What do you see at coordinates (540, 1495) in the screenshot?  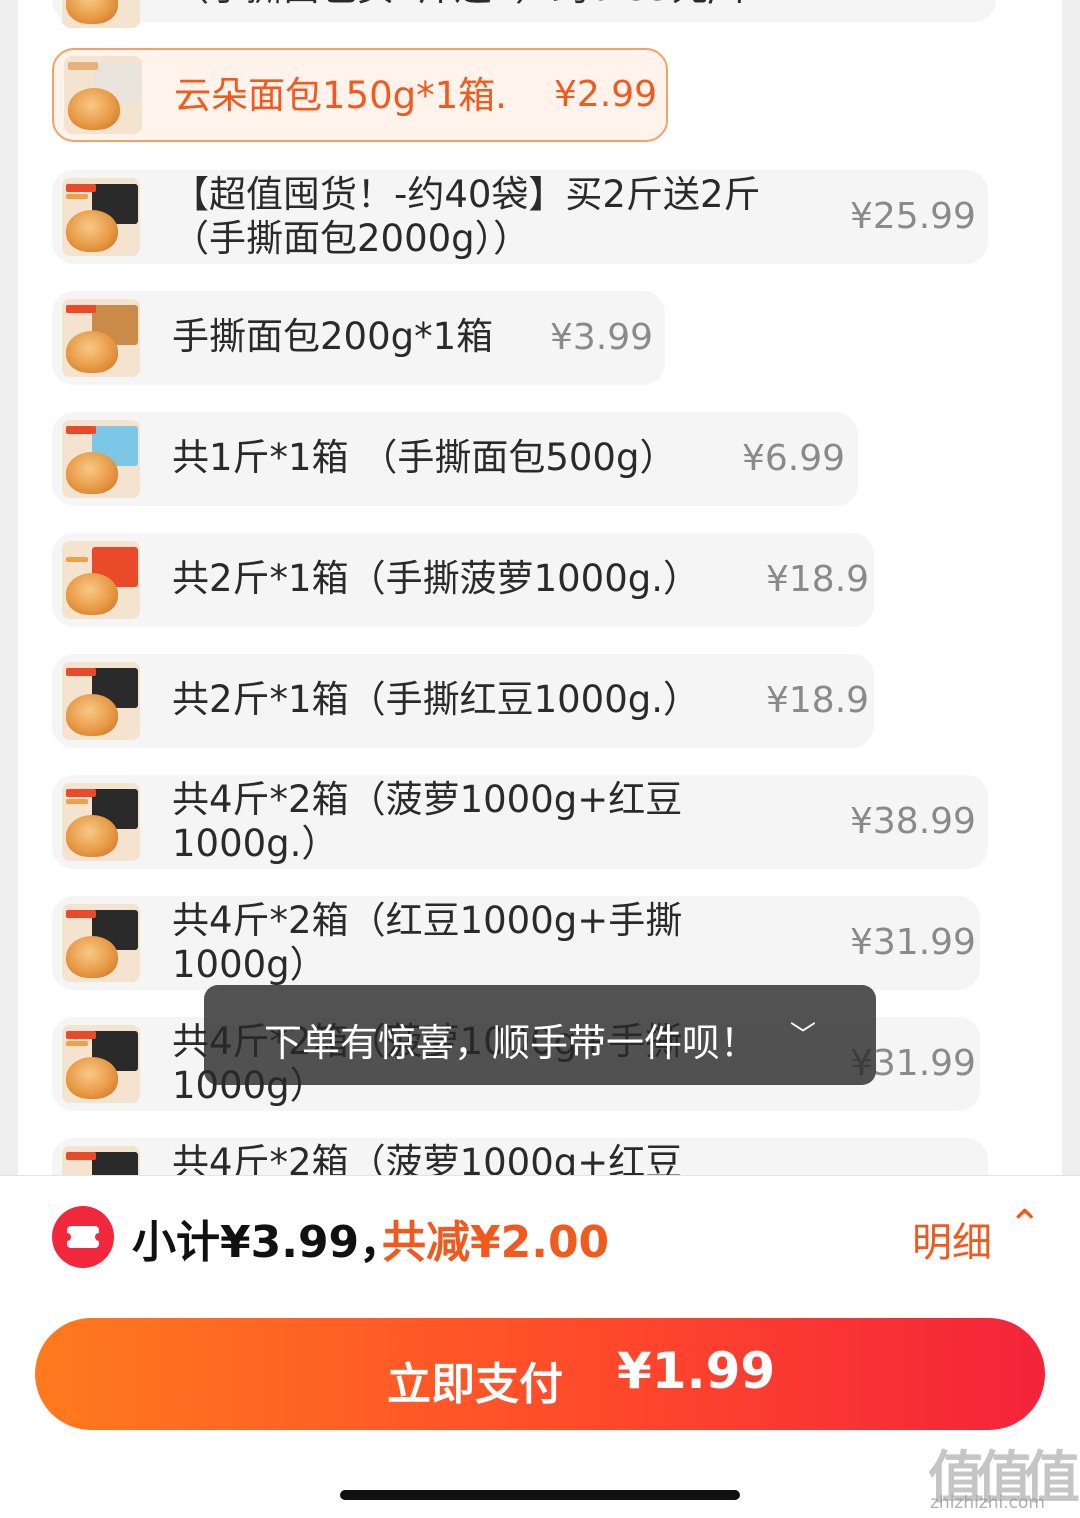 I see `home-indicator` at bounding box center [540, 1495].